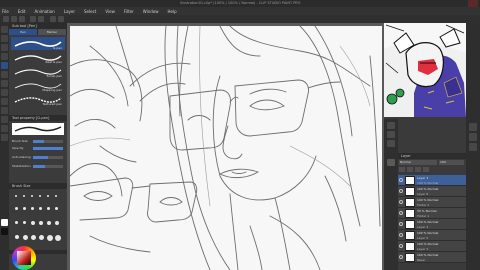  Describe the element at coordinates (33, 19) in the screenshot. I see `undo-icon` at that location.